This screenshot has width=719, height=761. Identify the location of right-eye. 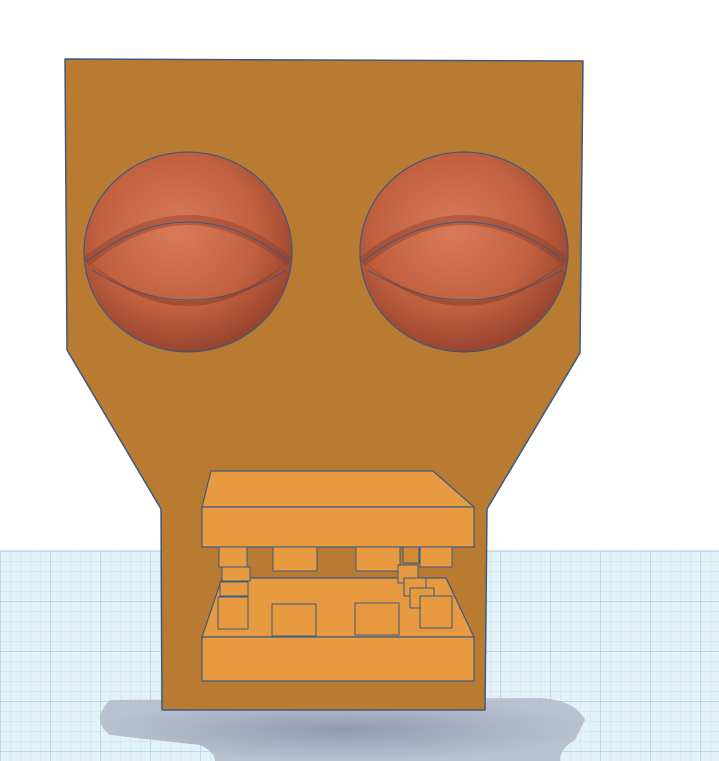
(464, 252).